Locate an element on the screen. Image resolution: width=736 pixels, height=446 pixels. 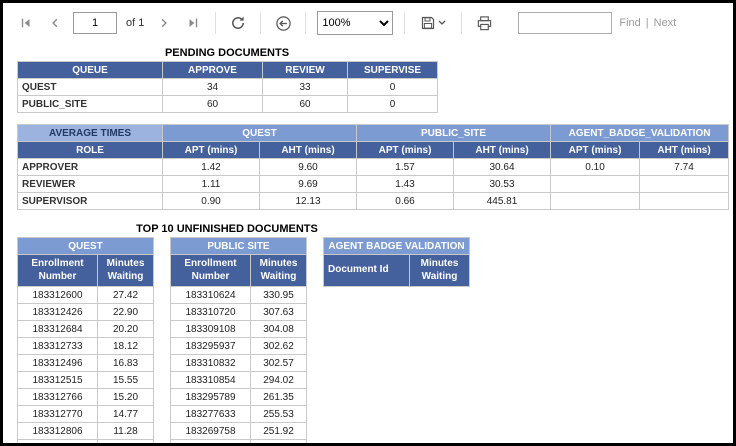
table-cell: 183310624 is located at coordinates (210, 295).